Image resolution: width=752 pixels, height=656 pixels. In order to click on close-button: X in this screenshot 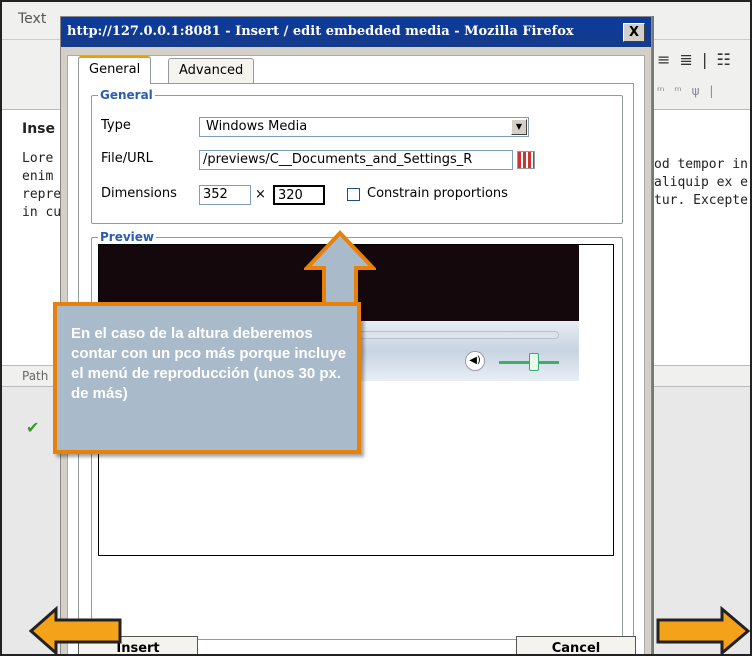, I will do `click(634, 32)`.